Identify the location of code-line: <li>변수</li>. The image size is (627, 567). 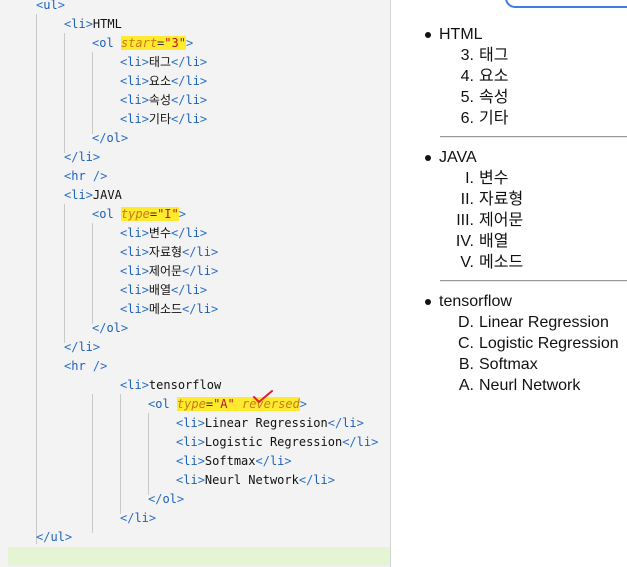
(163, 233).